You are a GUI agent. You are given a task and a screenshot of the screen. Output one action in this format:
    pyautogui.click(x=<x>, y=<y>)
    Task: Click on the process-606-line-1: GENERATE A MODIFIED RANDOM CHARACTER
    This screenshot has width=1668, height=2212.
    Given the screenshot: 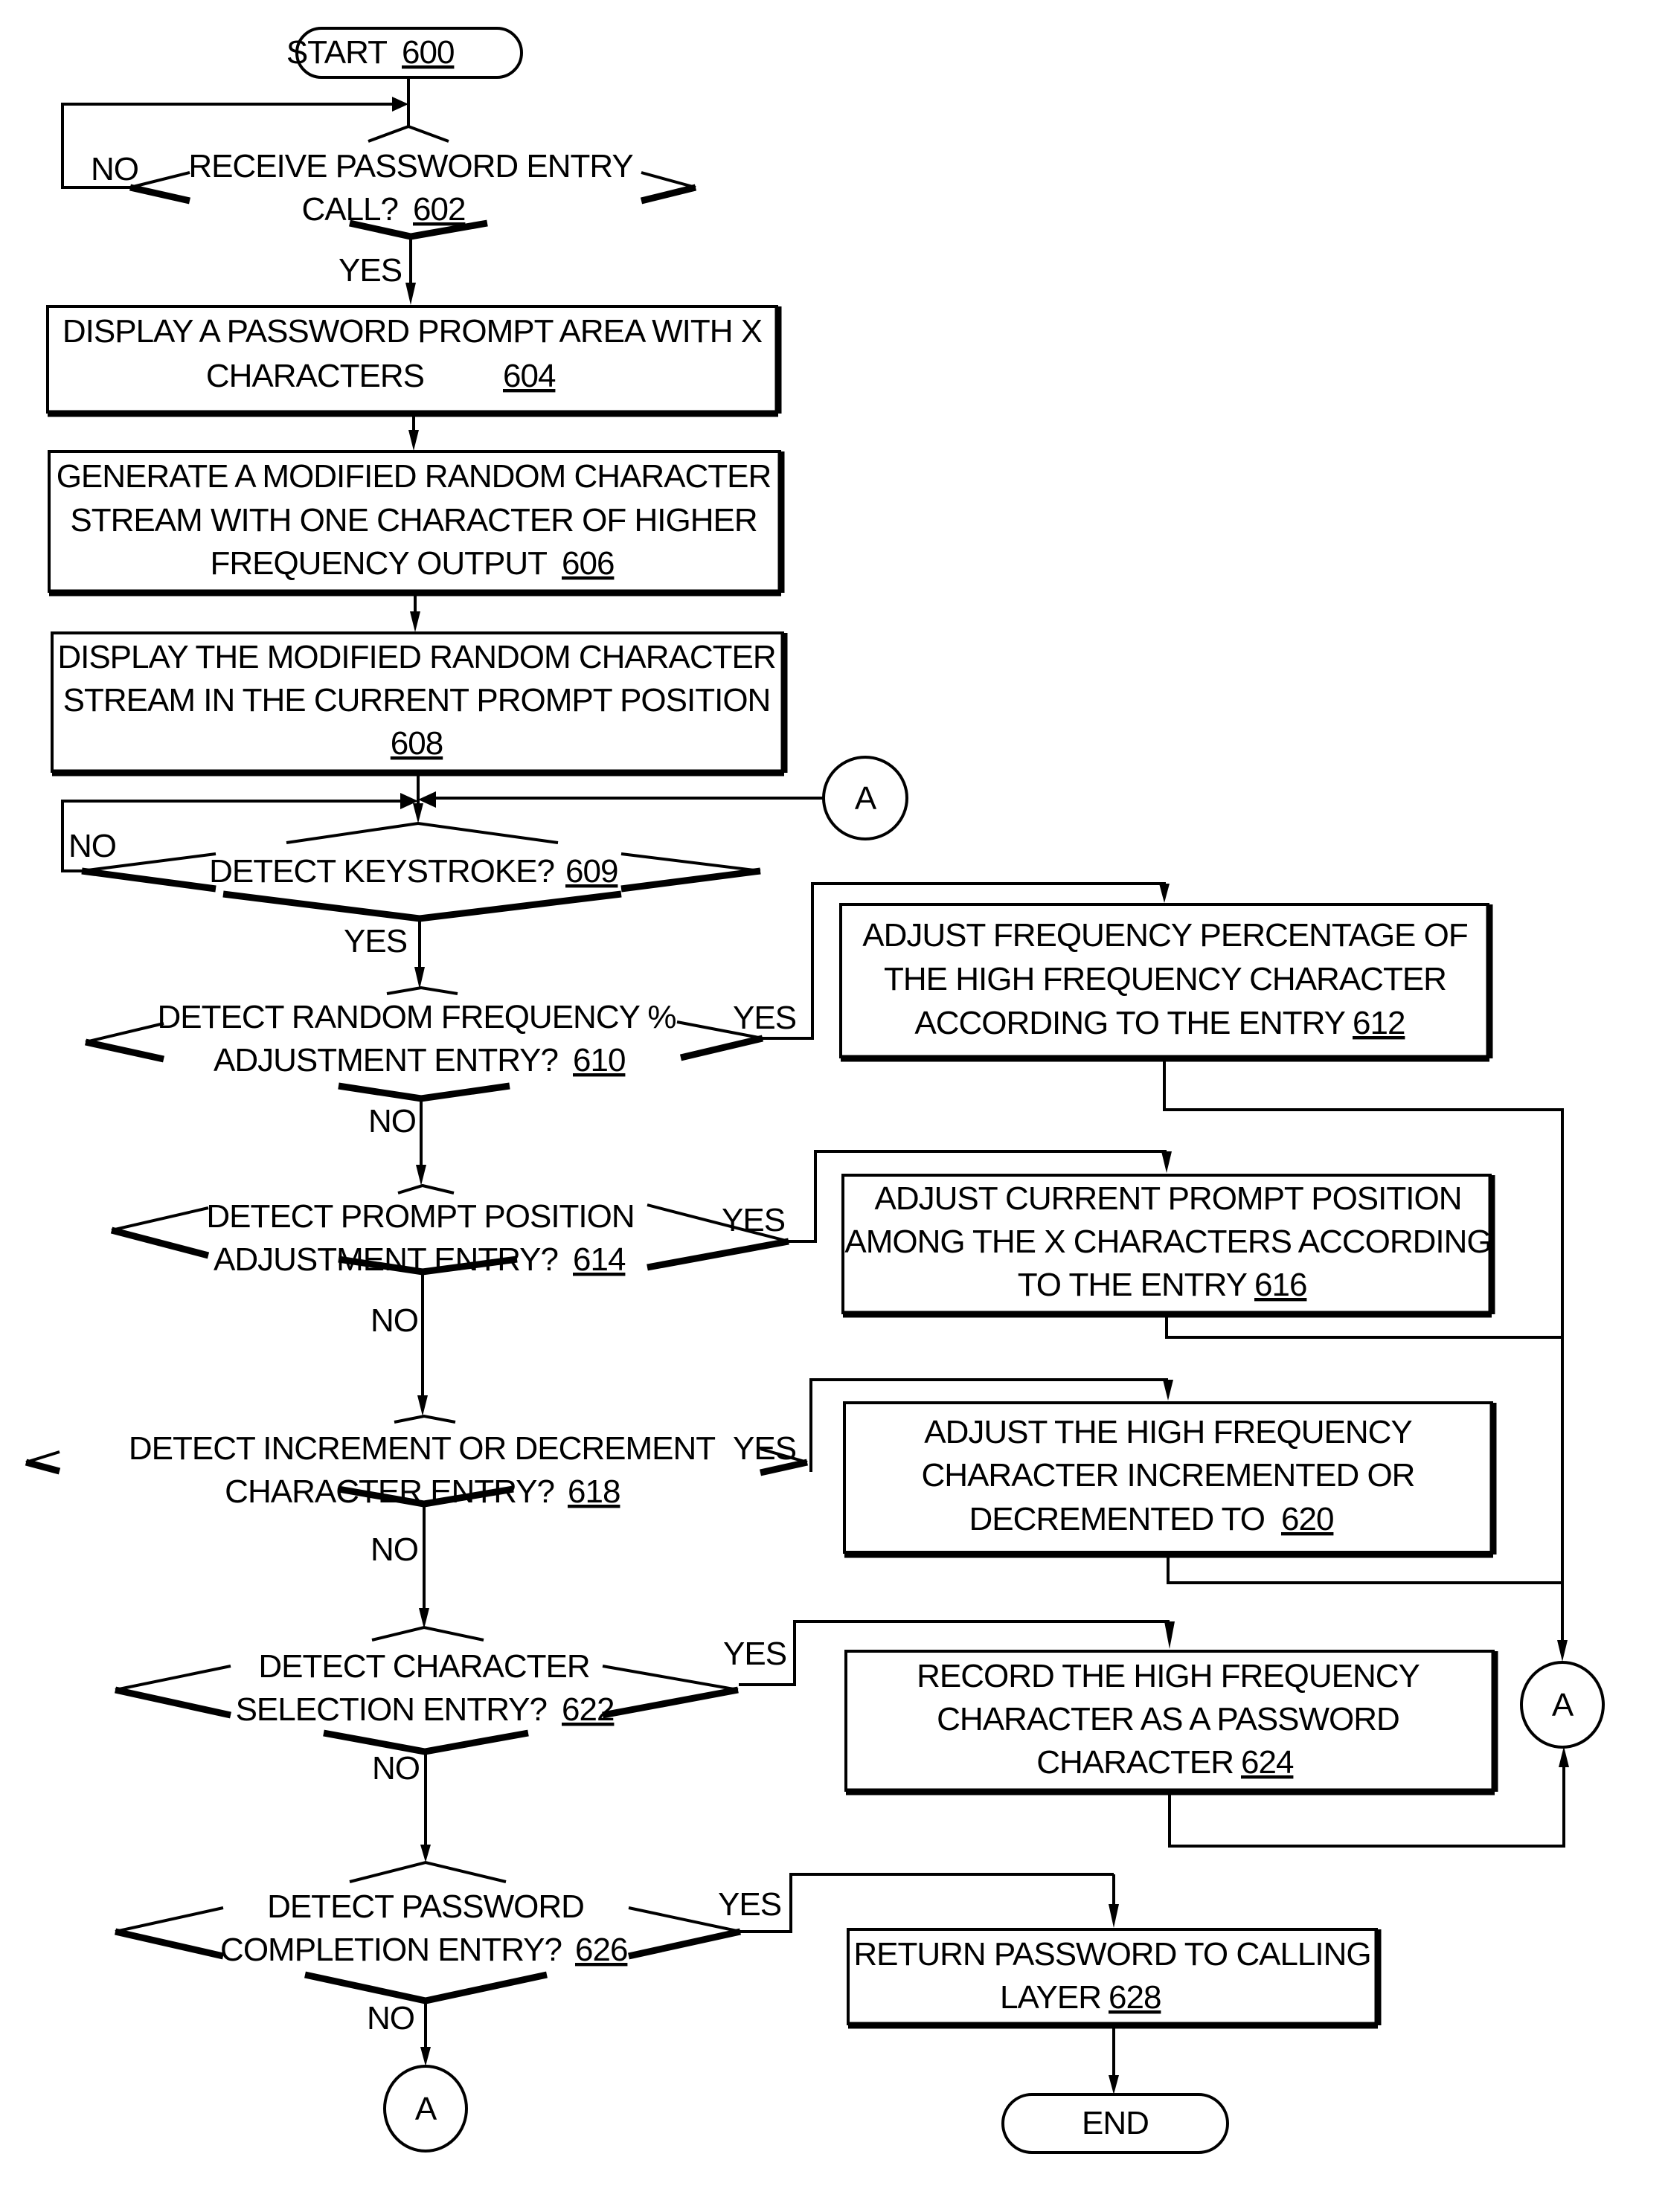 What is the action you would take?
    pyautogui.click(x=414, y=476)
    